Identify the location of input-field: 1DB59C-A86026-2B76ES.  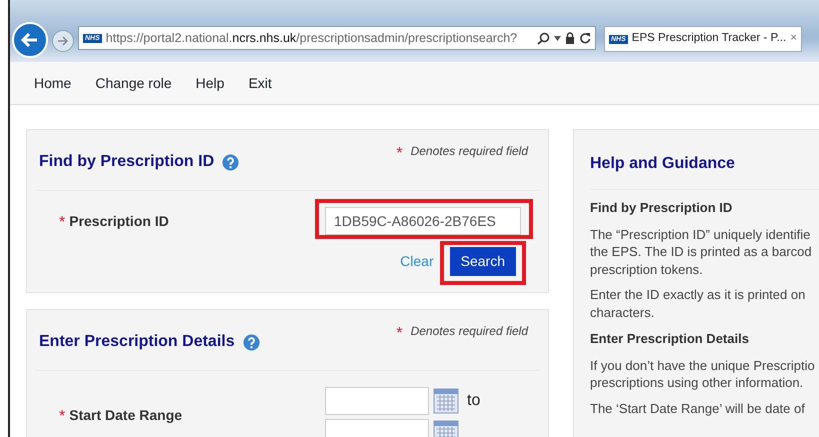
(423, 221).